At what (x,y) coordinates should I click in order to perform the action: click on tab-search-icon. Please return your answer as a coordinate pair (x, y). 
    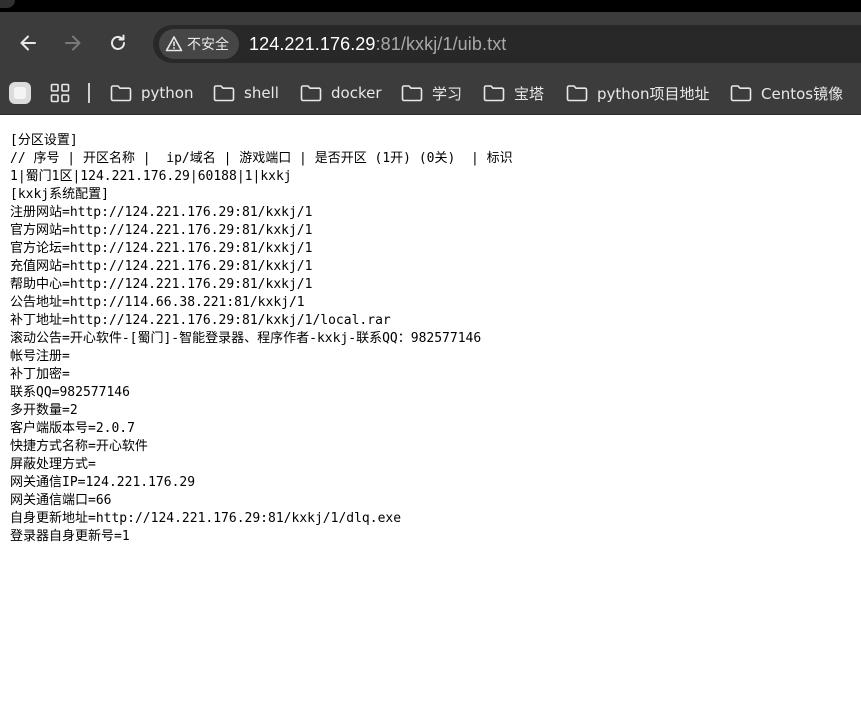
    Looking at the image, I should click on (20, 93).